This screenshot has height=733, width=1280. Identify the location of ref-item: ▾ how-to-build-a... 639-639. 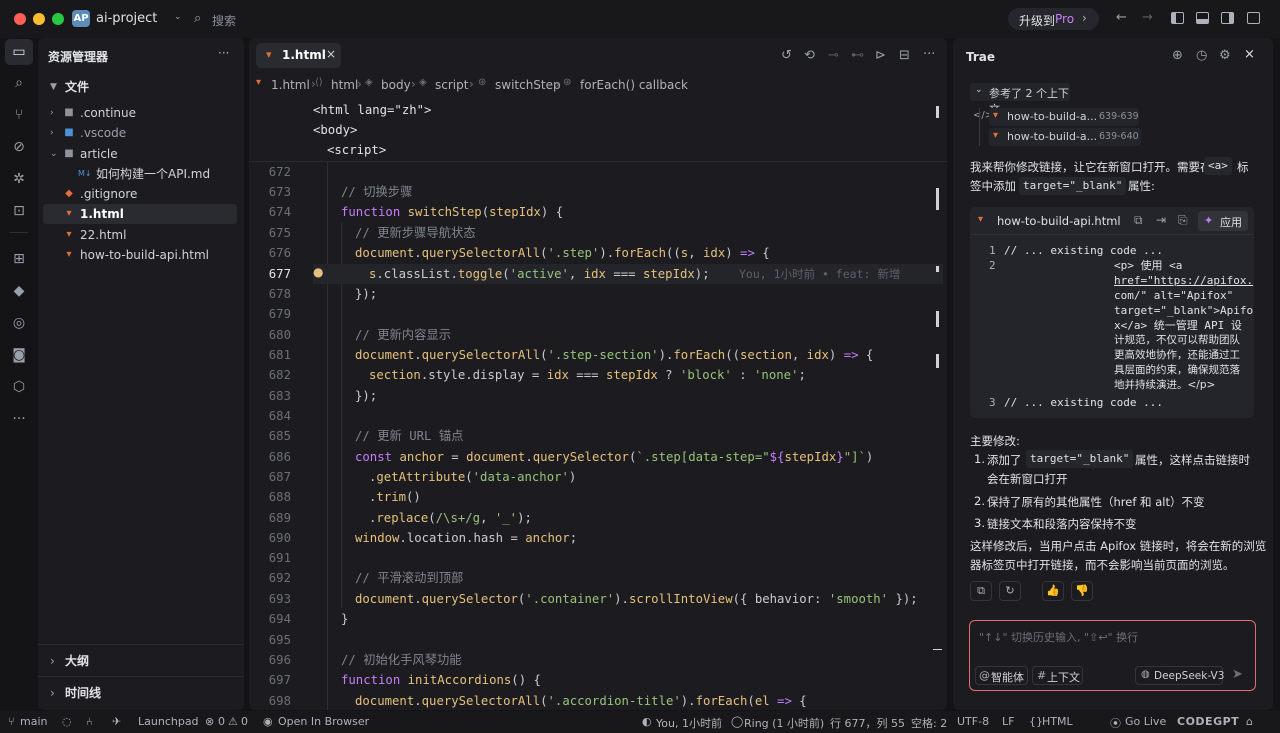
(1064, 117).